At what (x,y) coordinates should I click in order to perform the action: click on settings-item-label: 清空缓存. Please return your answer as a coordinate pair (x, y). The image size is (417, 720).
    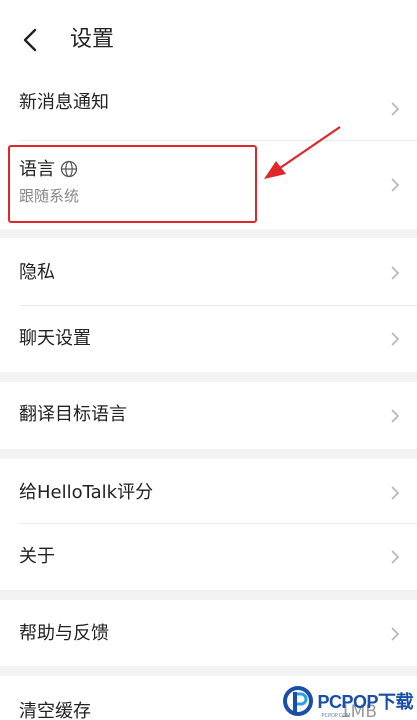
    Looking at the image, I should click on (55, 710).